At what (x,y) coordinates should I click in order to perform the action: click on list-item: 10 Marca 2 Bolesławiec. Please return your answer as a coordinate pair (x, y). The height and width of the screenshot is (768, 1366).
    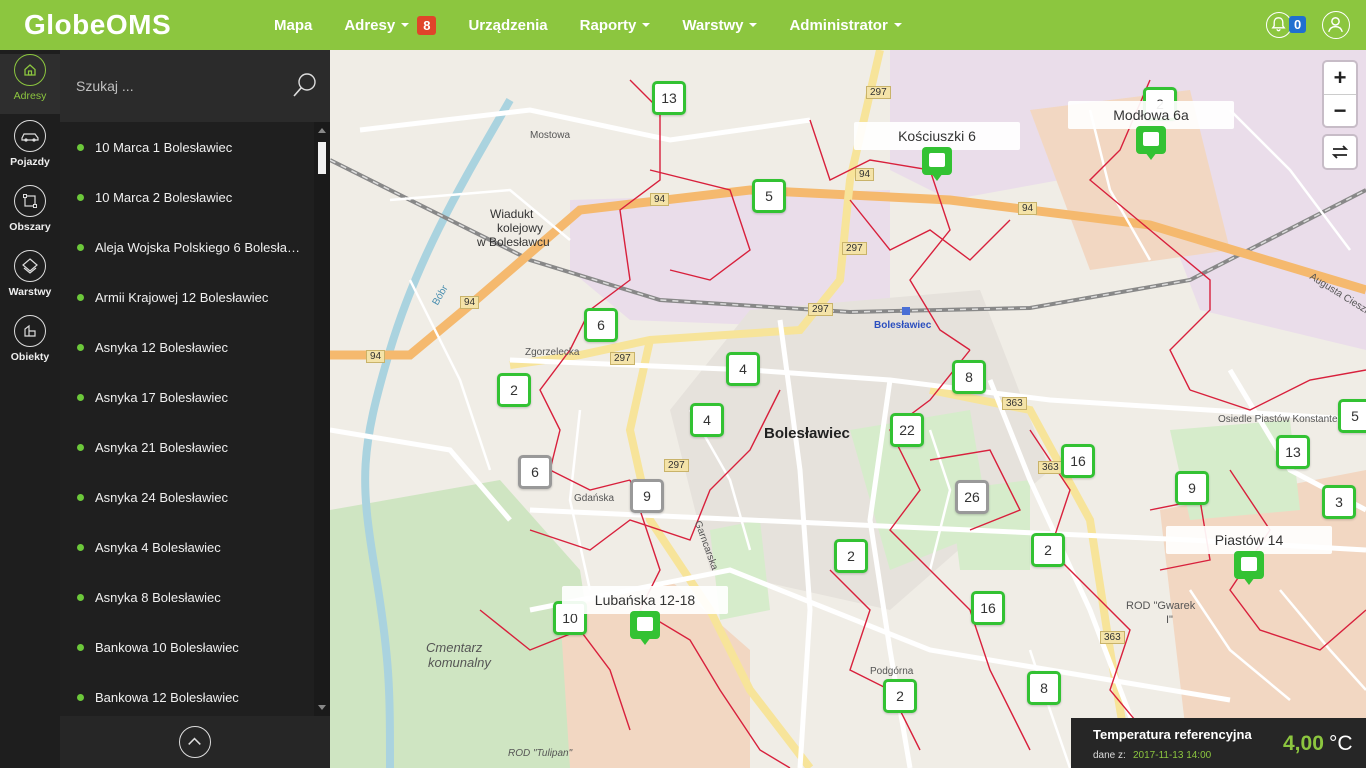
    Looking at the image, I should click on (186, 197).